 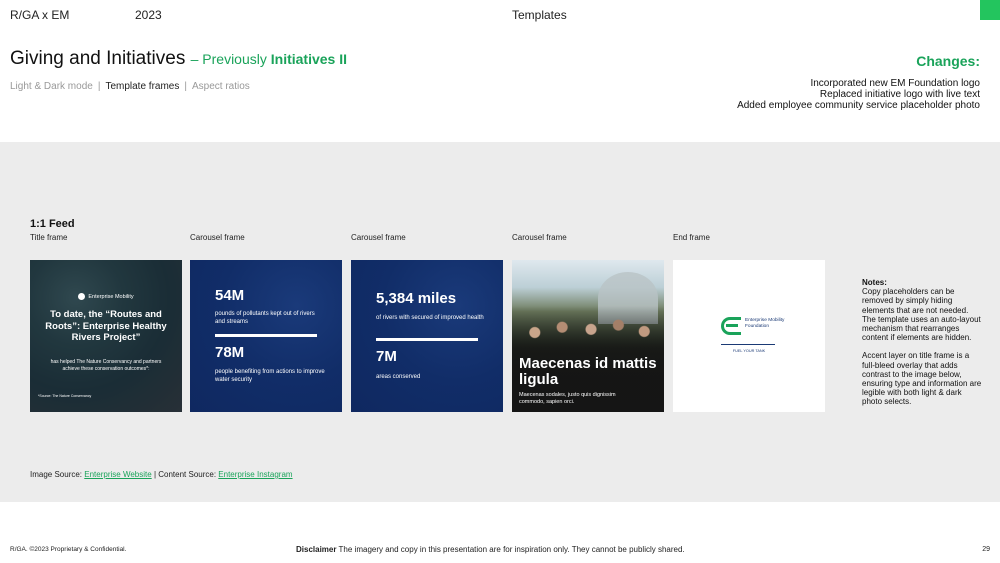 What do you see at coordinates (269, 59) in the screenshot?
I see `title-previous: – Previously Initiatives II` at bounding box center [269, 59].